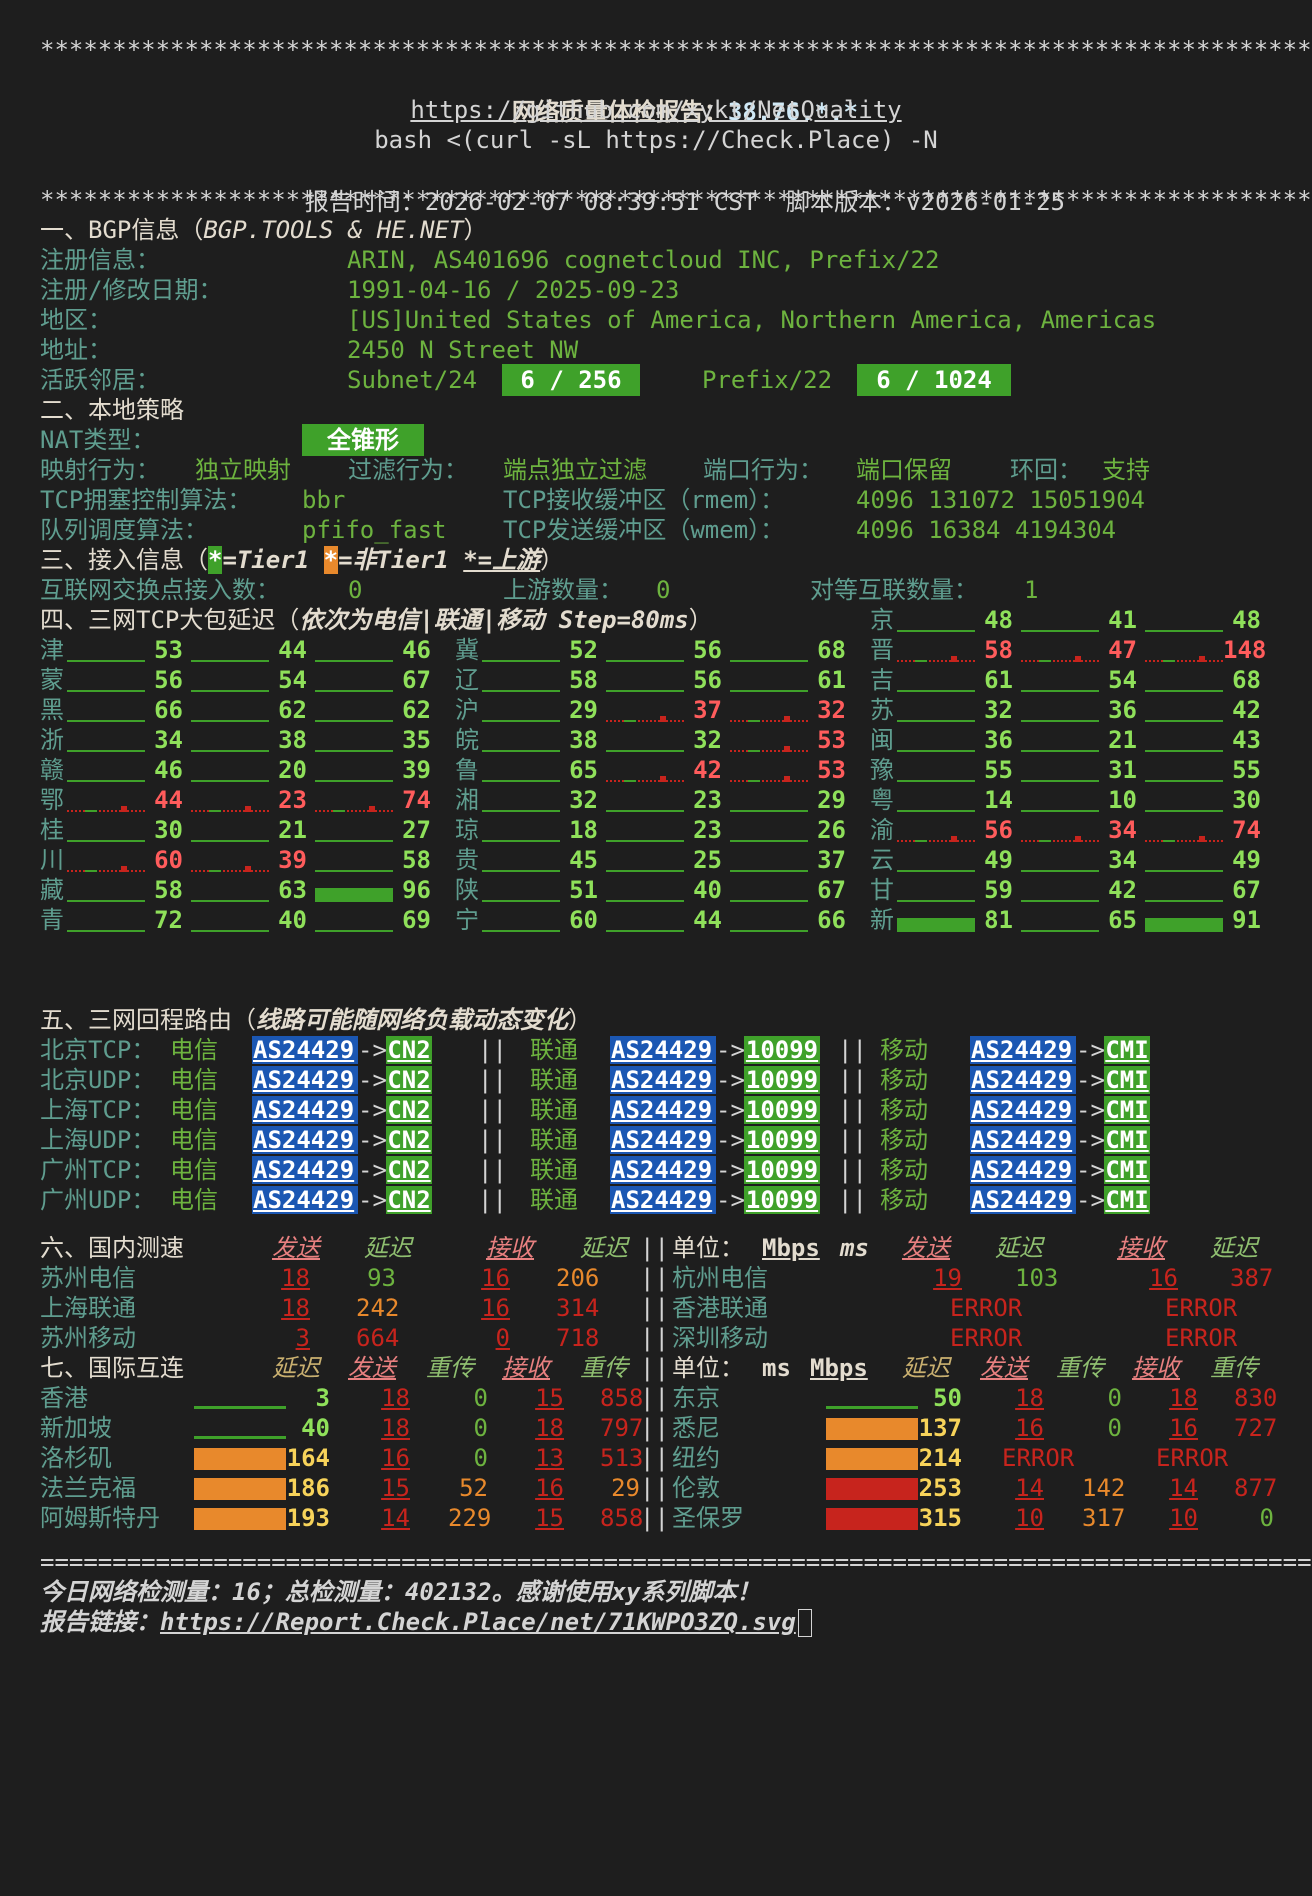 This screenshot has height=1896, width=1312. Describe the element at coordinates (480, 1398) in the screenshot. I see `intl-value: 0` at that location.